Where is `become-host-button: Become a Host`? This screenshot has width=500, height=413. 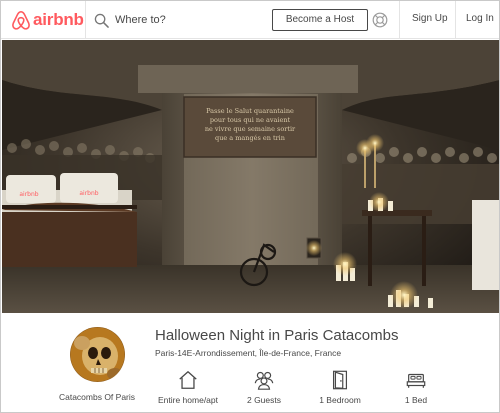 become-host-button: Become a Host is located at coordinates (320, 20).